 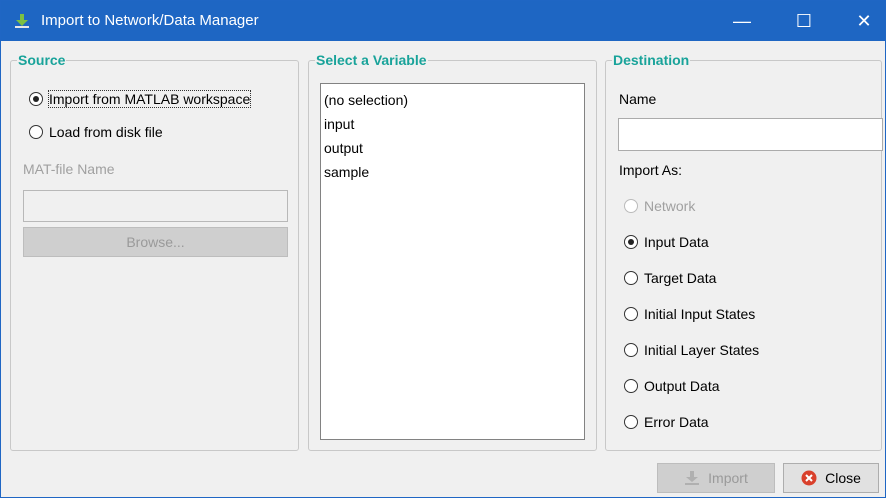 I want to click on close-button: Close, so click(x=831, y=478).